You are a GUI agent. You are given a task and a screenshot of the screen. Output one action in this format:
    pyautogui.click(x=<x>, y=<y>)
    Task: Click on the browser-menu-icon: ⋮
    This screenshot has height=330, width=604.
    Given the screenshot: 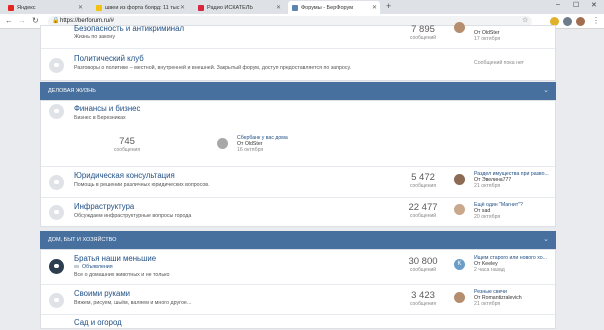 What is the action you would take?
    pyautogui.click(x=596, y=20)
    